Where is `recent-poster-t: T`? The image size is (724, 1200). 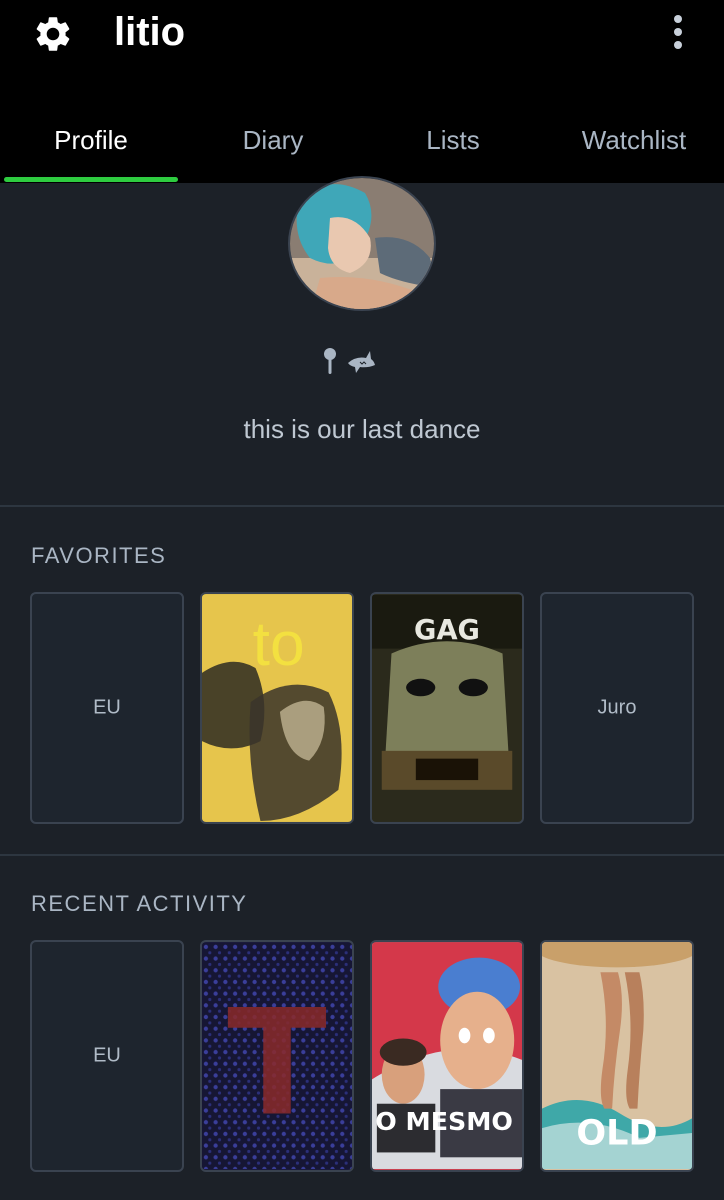
recent-poster-t: T is located at coordinates (277, 1056).